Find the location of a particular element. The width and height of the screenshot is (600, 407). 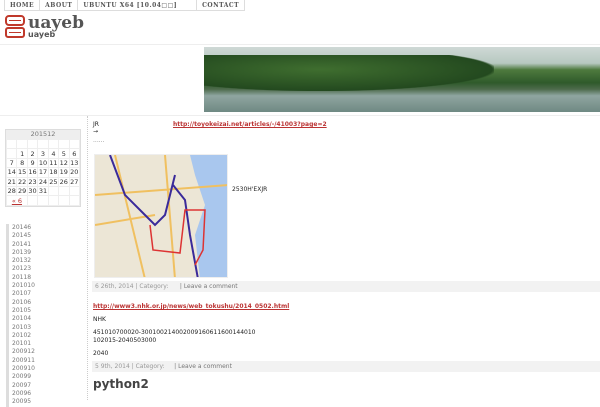

calendar-day: 23 is located at coordinates (32, 181).